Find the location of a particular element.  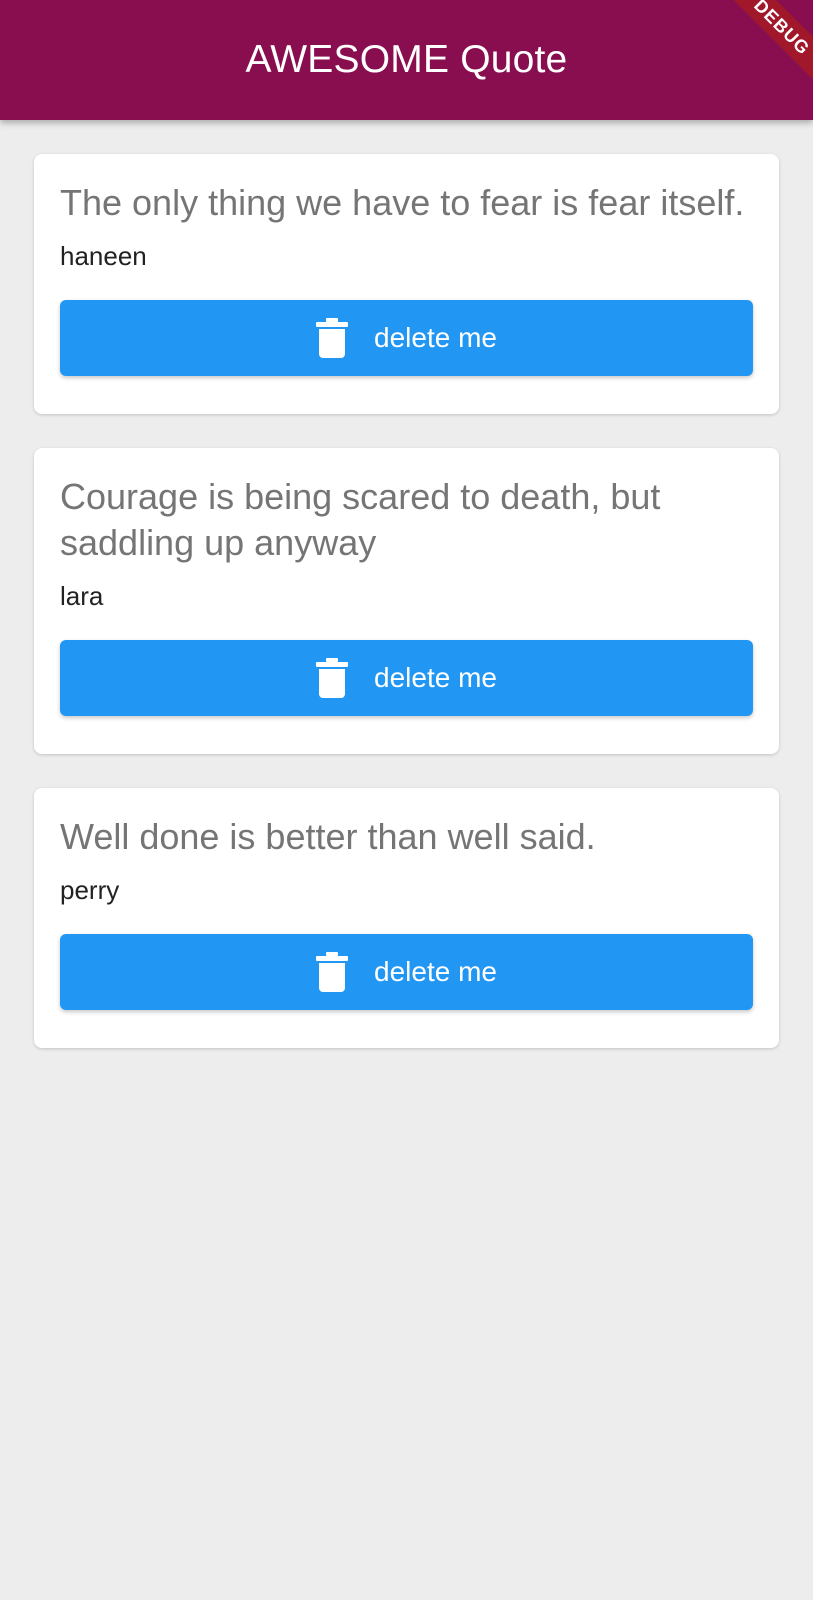

quote-author: lara is located at coordinates (82, 596).